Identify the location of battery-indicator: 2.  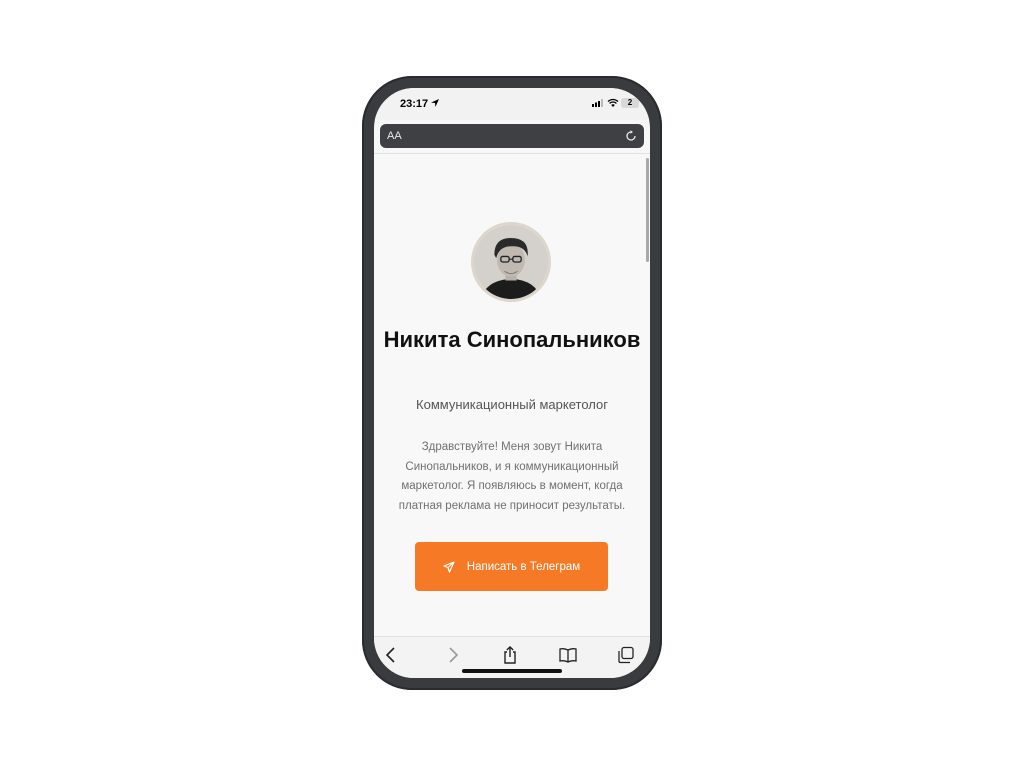
(630, 103).